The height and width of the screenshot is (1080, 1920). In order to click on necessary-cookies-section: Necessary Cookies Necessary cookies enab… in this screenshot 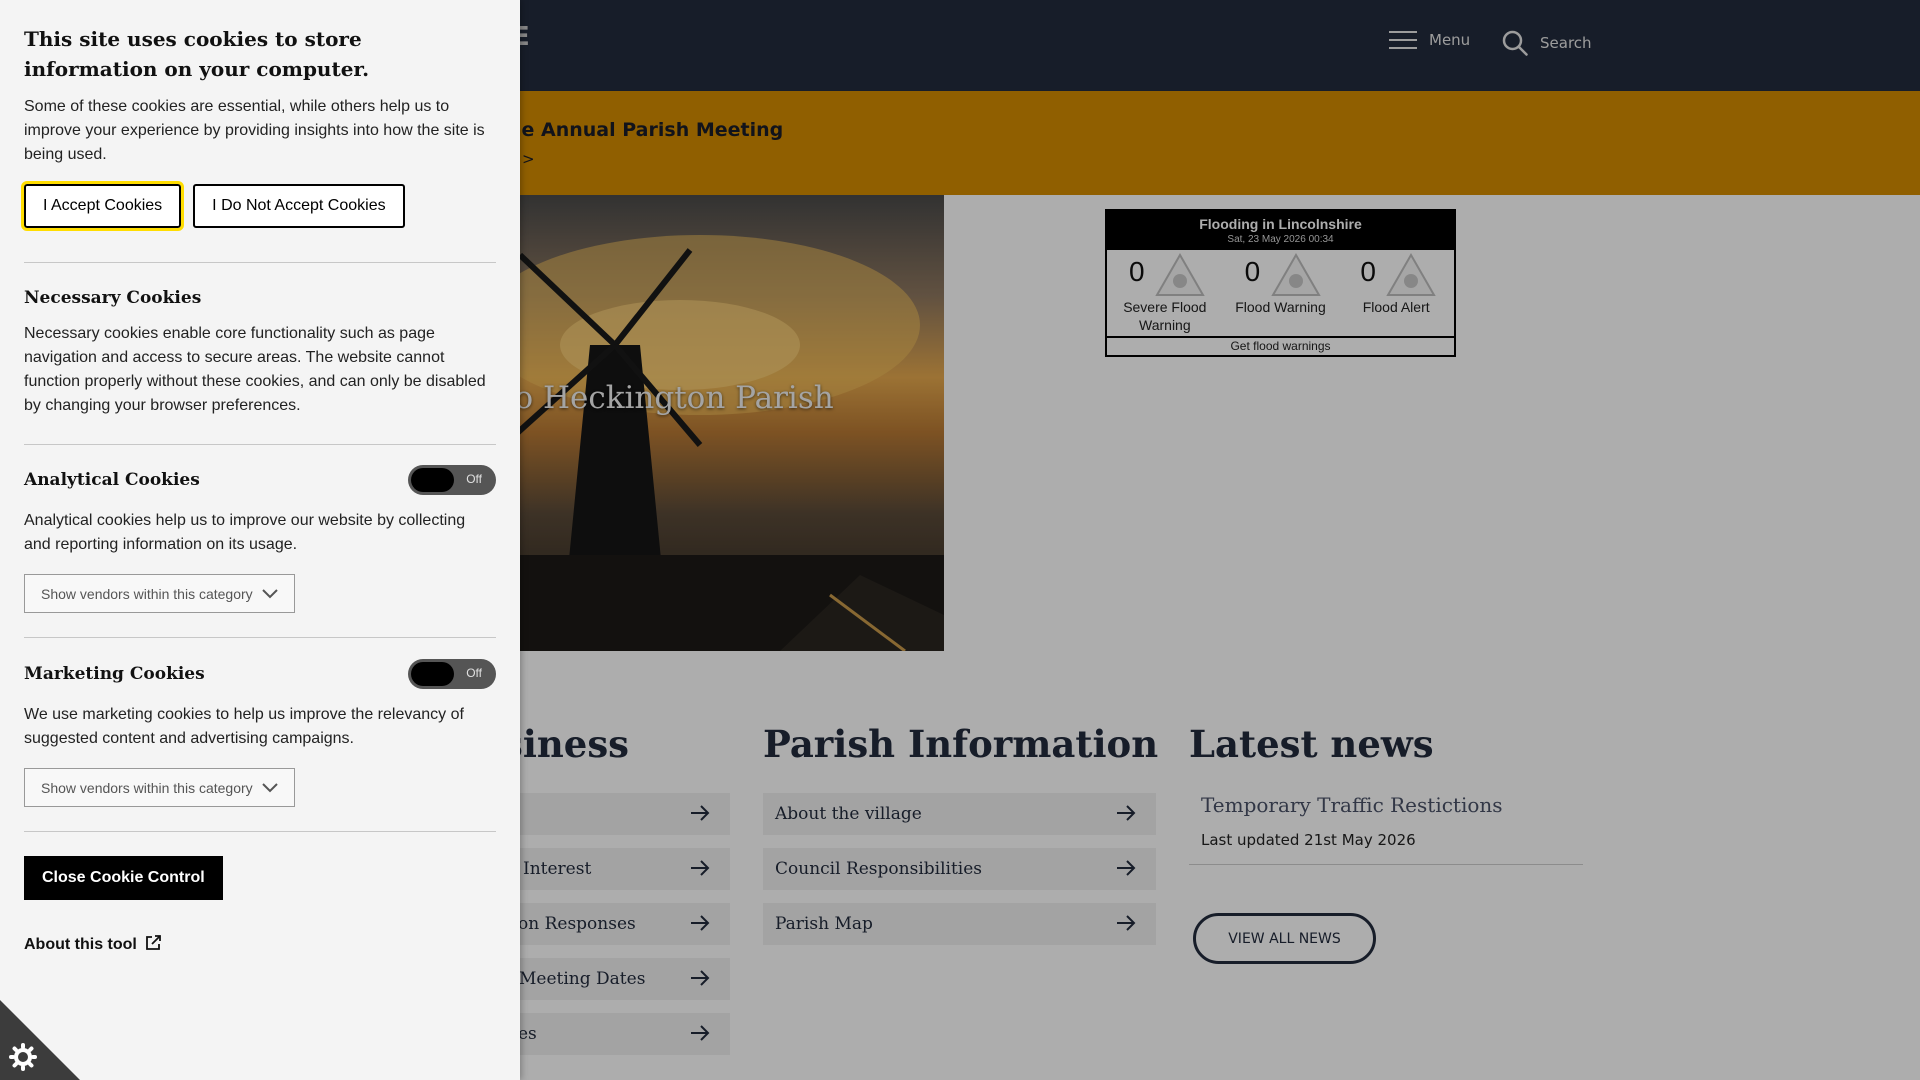, I will do `click(260, 353)`.